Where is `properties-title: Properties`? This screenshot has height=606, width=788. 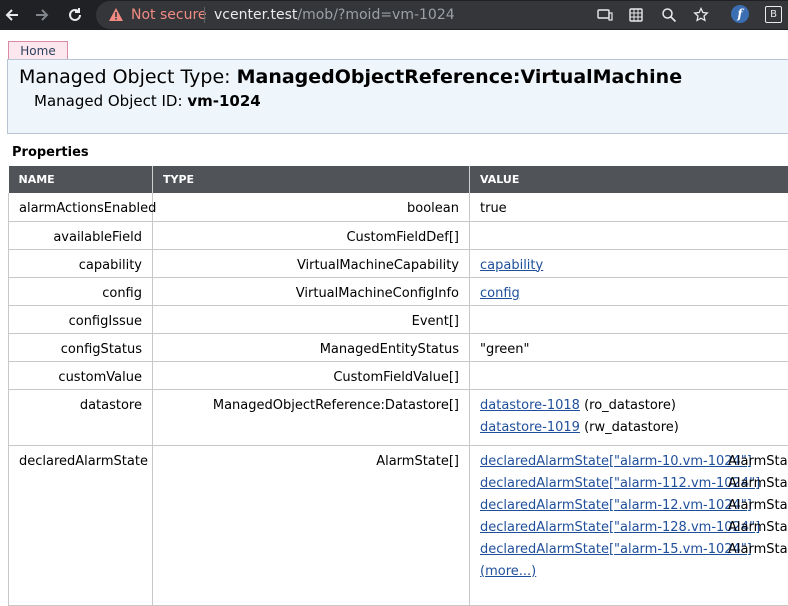 properties-title: Properties is located at coordinates (50, 152).